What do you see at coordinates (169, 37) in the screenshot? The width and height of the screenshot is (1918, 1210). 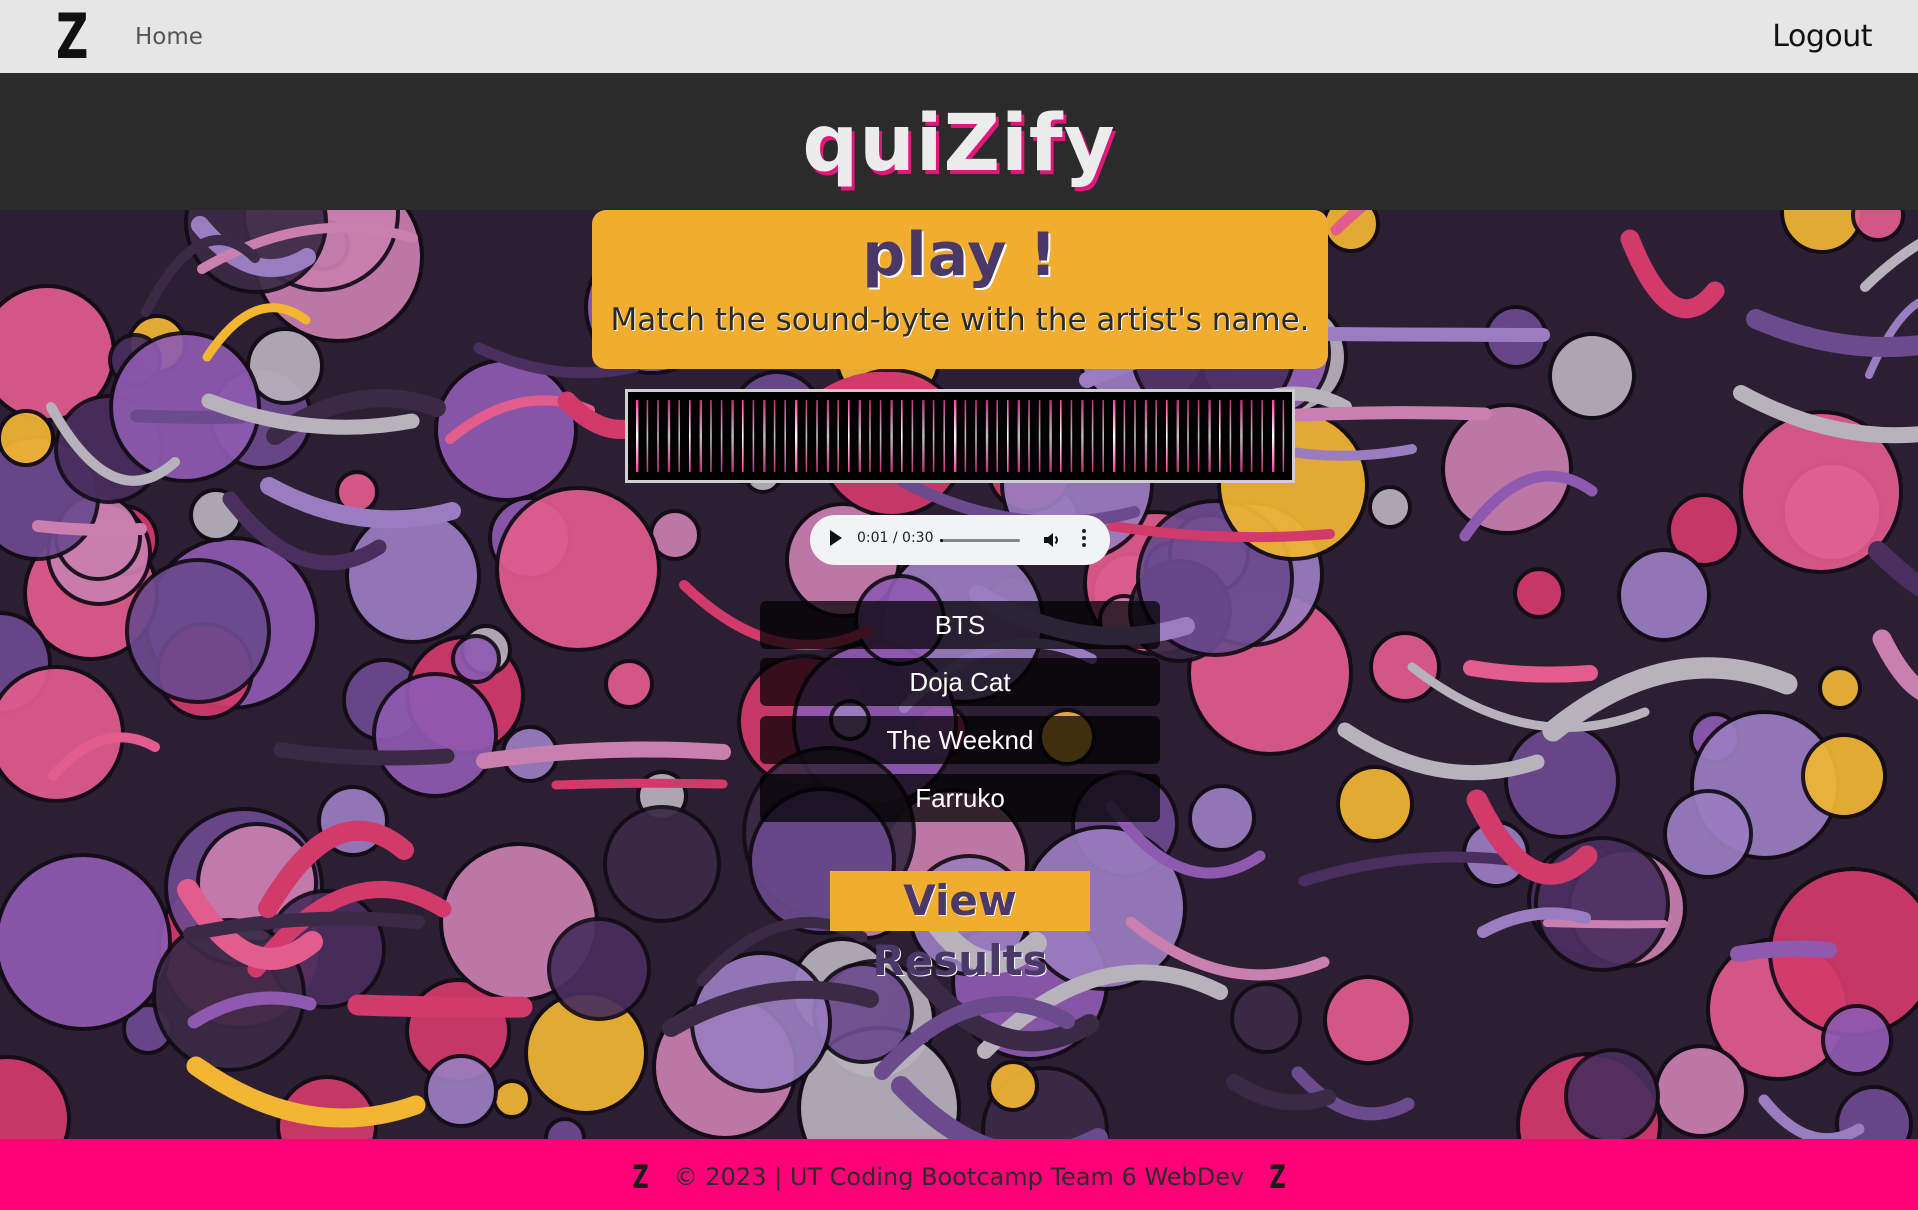 I see `nav-home-link: Home` at bounding box center [169, 37].